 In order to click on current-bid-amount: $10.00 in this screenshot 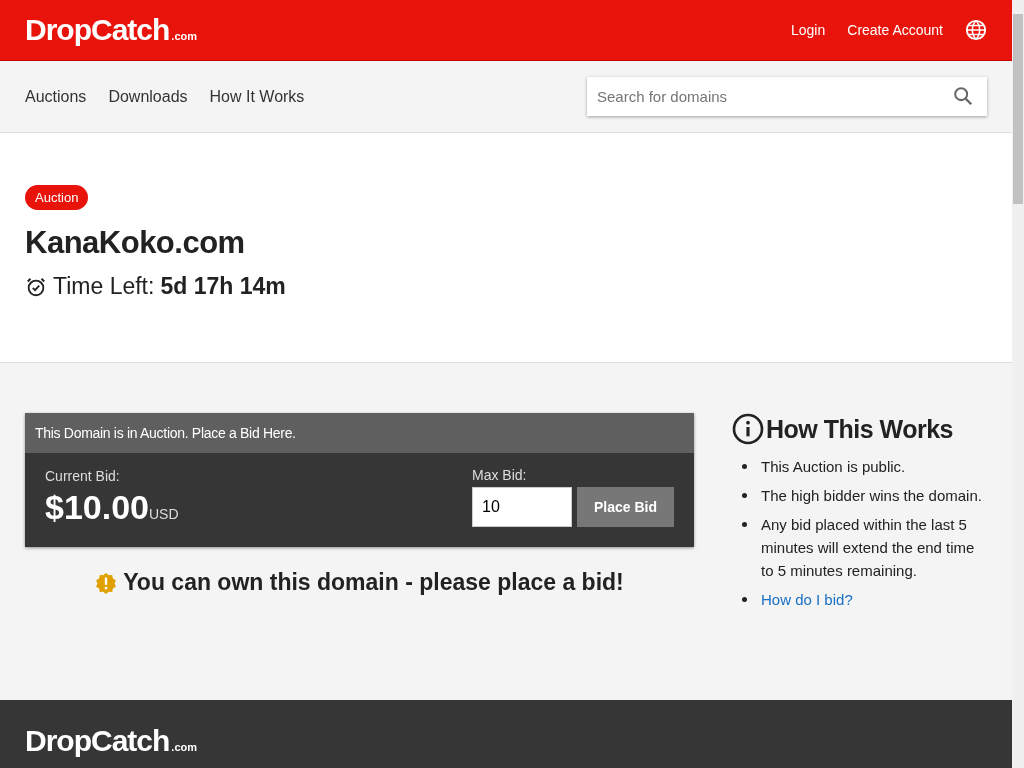, I will do `click(97, 507)`.